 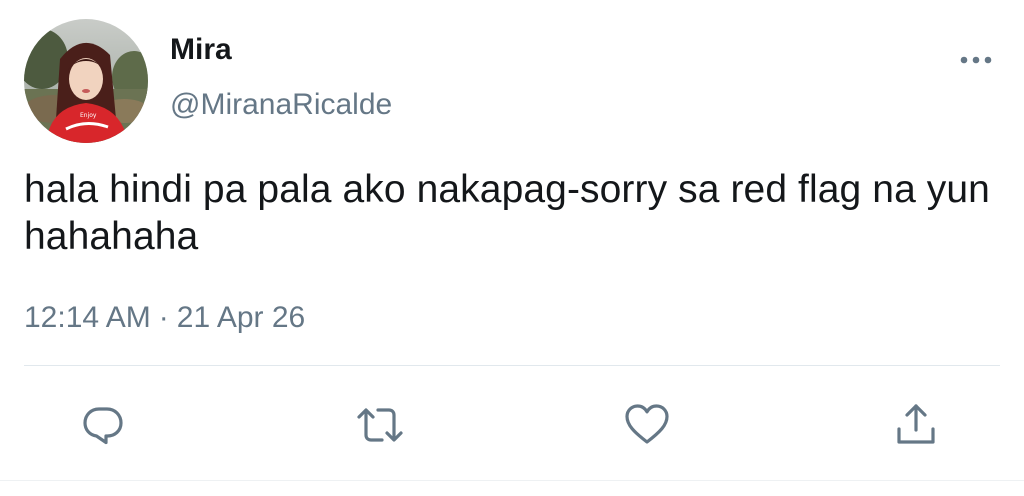 I want to click on retweet-icon, so click(x=380, y=425).